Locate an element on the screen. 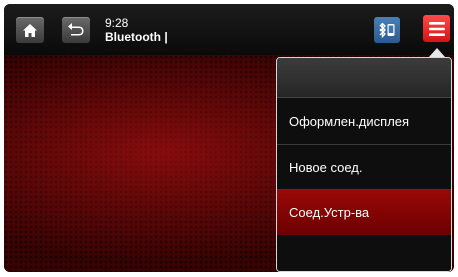 This screenshot has width=458, height=277. menu-item-label: Оформлен.дисплея is located at coordinates (349, 121).